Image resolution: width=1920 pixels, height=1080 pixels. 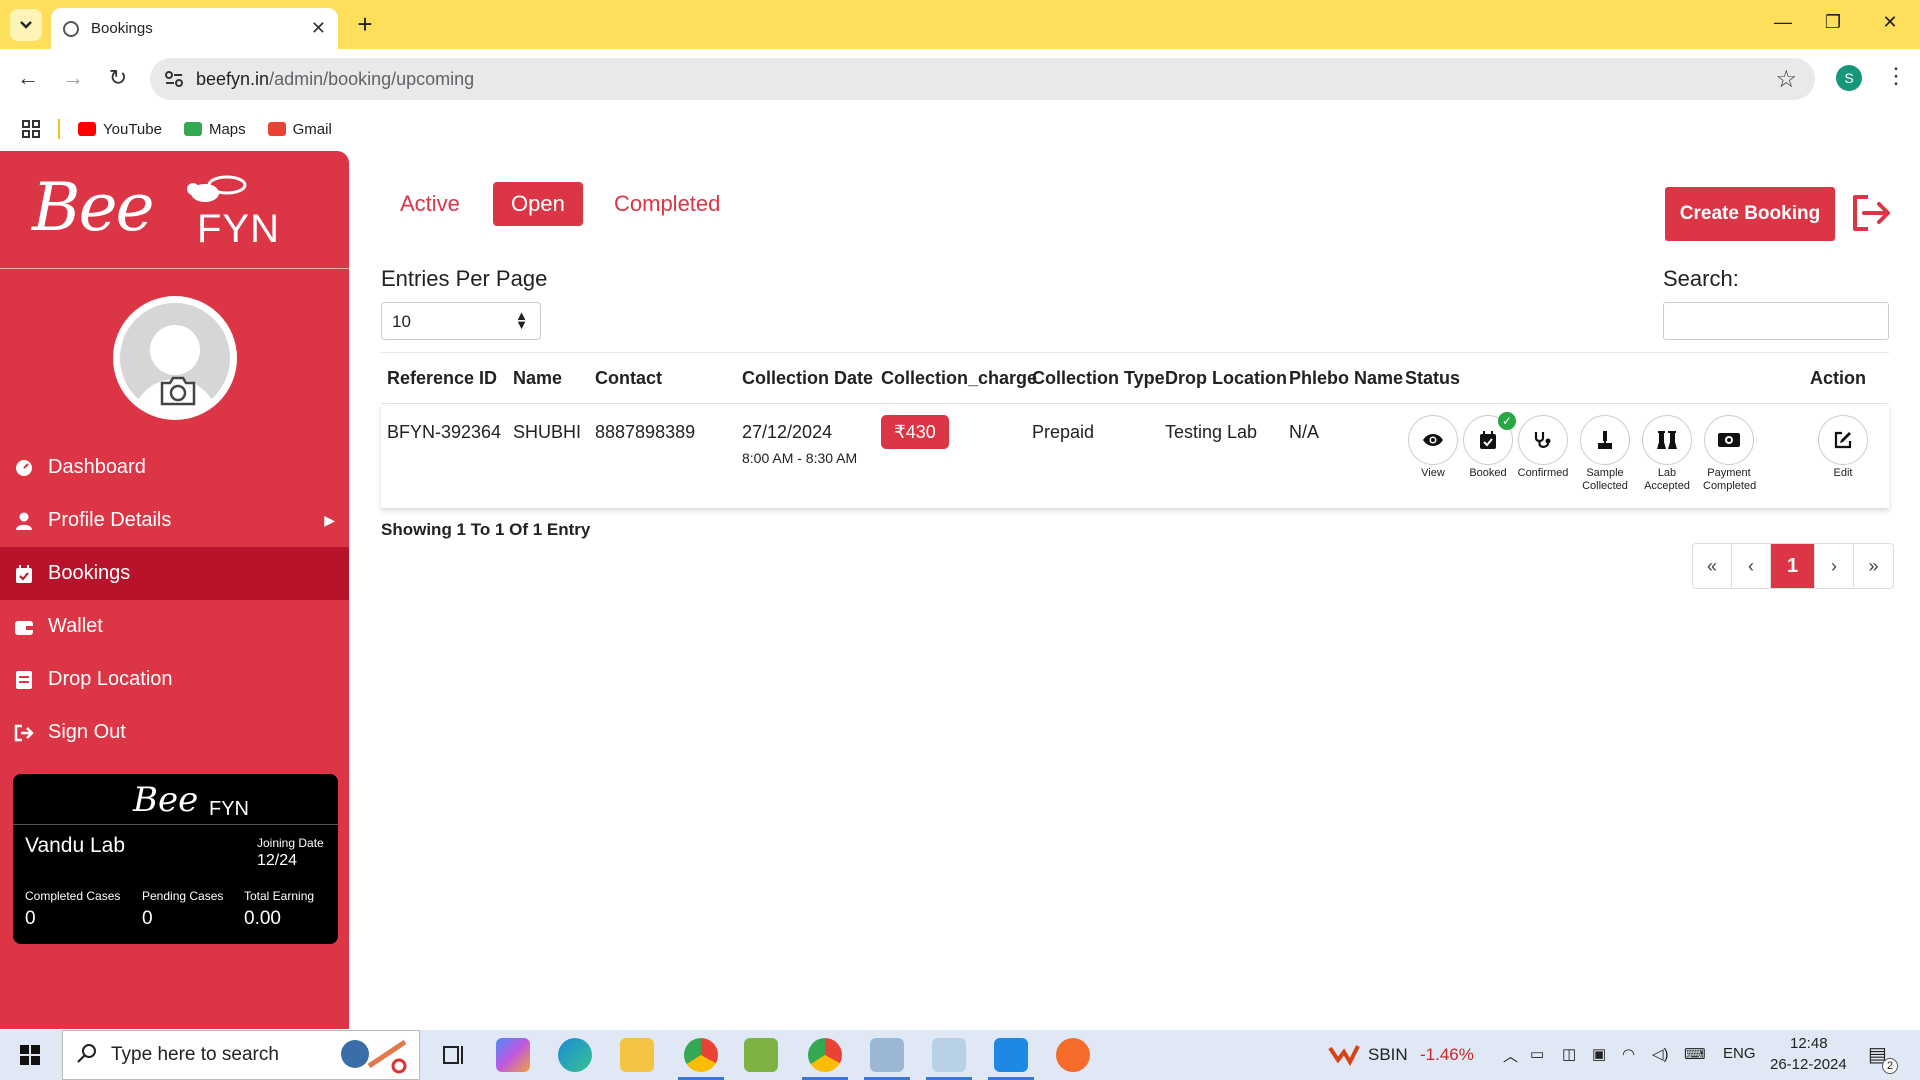 What do you see at coordinates (430, 204) in the screenshot?
I see `tab-active: Active` at bounding box center [430, 204].